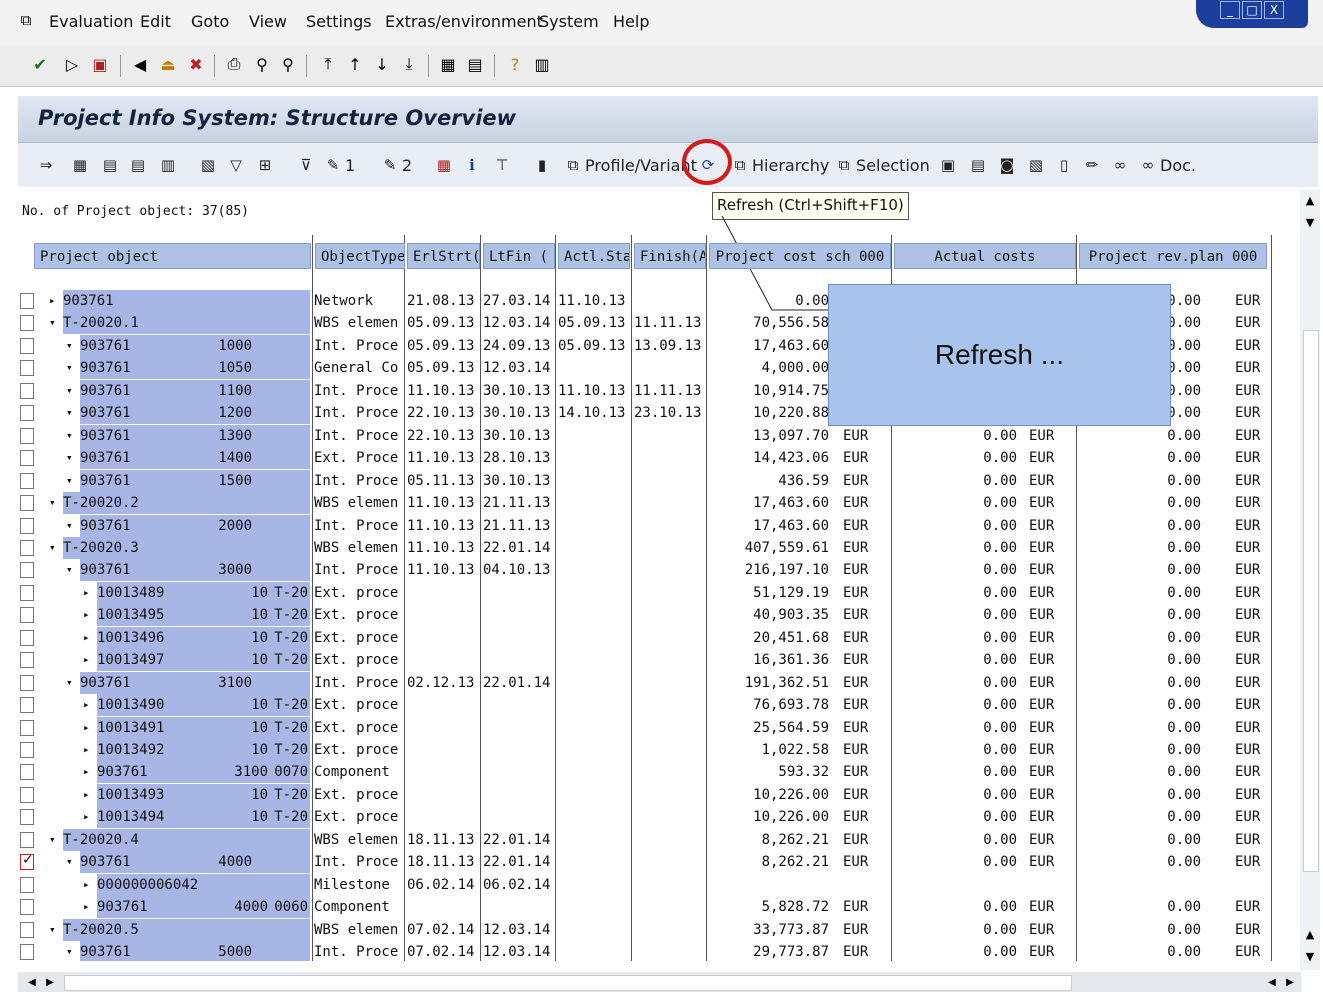 Image resolution: width=1323 pixels, height=992 pixels. Describe the element at coordinates (27, 861) in the screenshot. I see `row-select-checkbox: ✓` at that location.